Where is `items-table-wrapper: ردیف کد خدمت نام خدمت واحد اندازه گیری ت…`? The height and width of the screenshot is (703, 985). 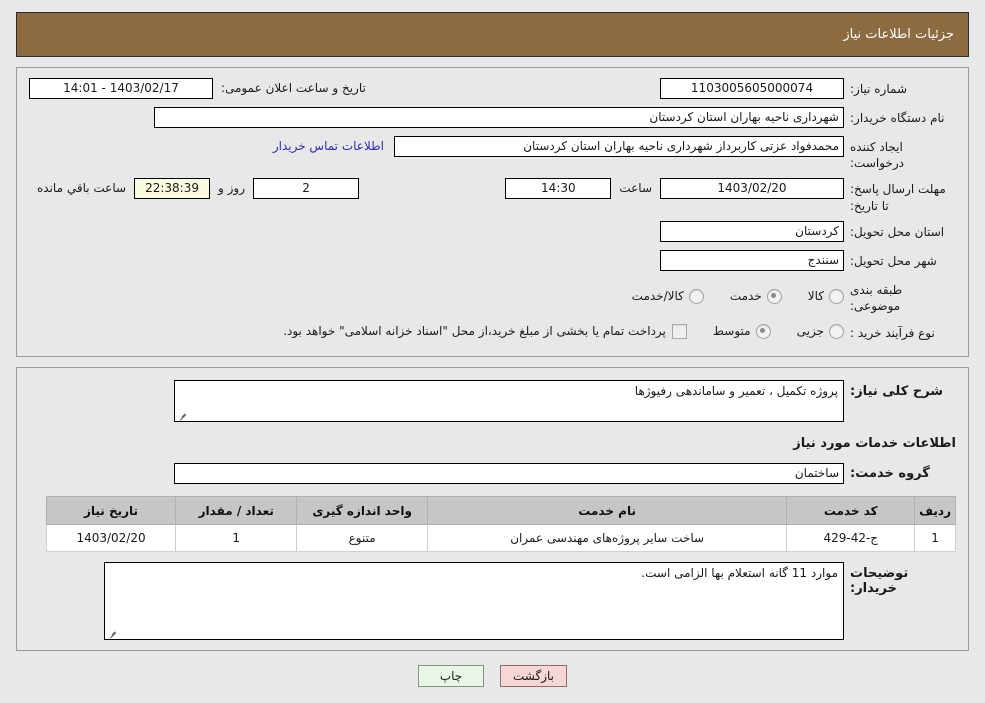 items-table-wrapper: ردیف کد خدمت نام خدمت واحد اندازه گیری ت… is located at coordinates (492, 524).